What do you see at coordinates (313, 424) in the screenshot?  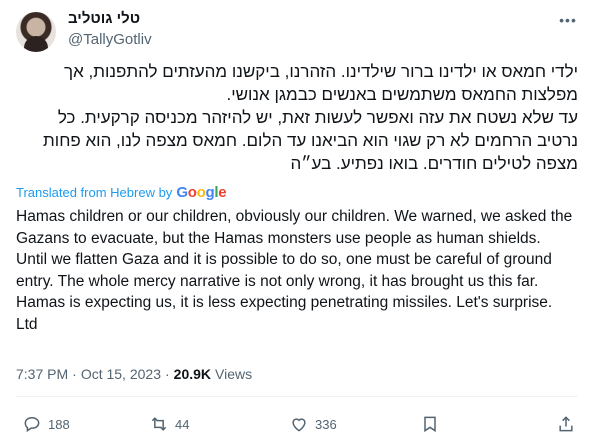 I see `like-button: 336` at bounding box center [313, 424].